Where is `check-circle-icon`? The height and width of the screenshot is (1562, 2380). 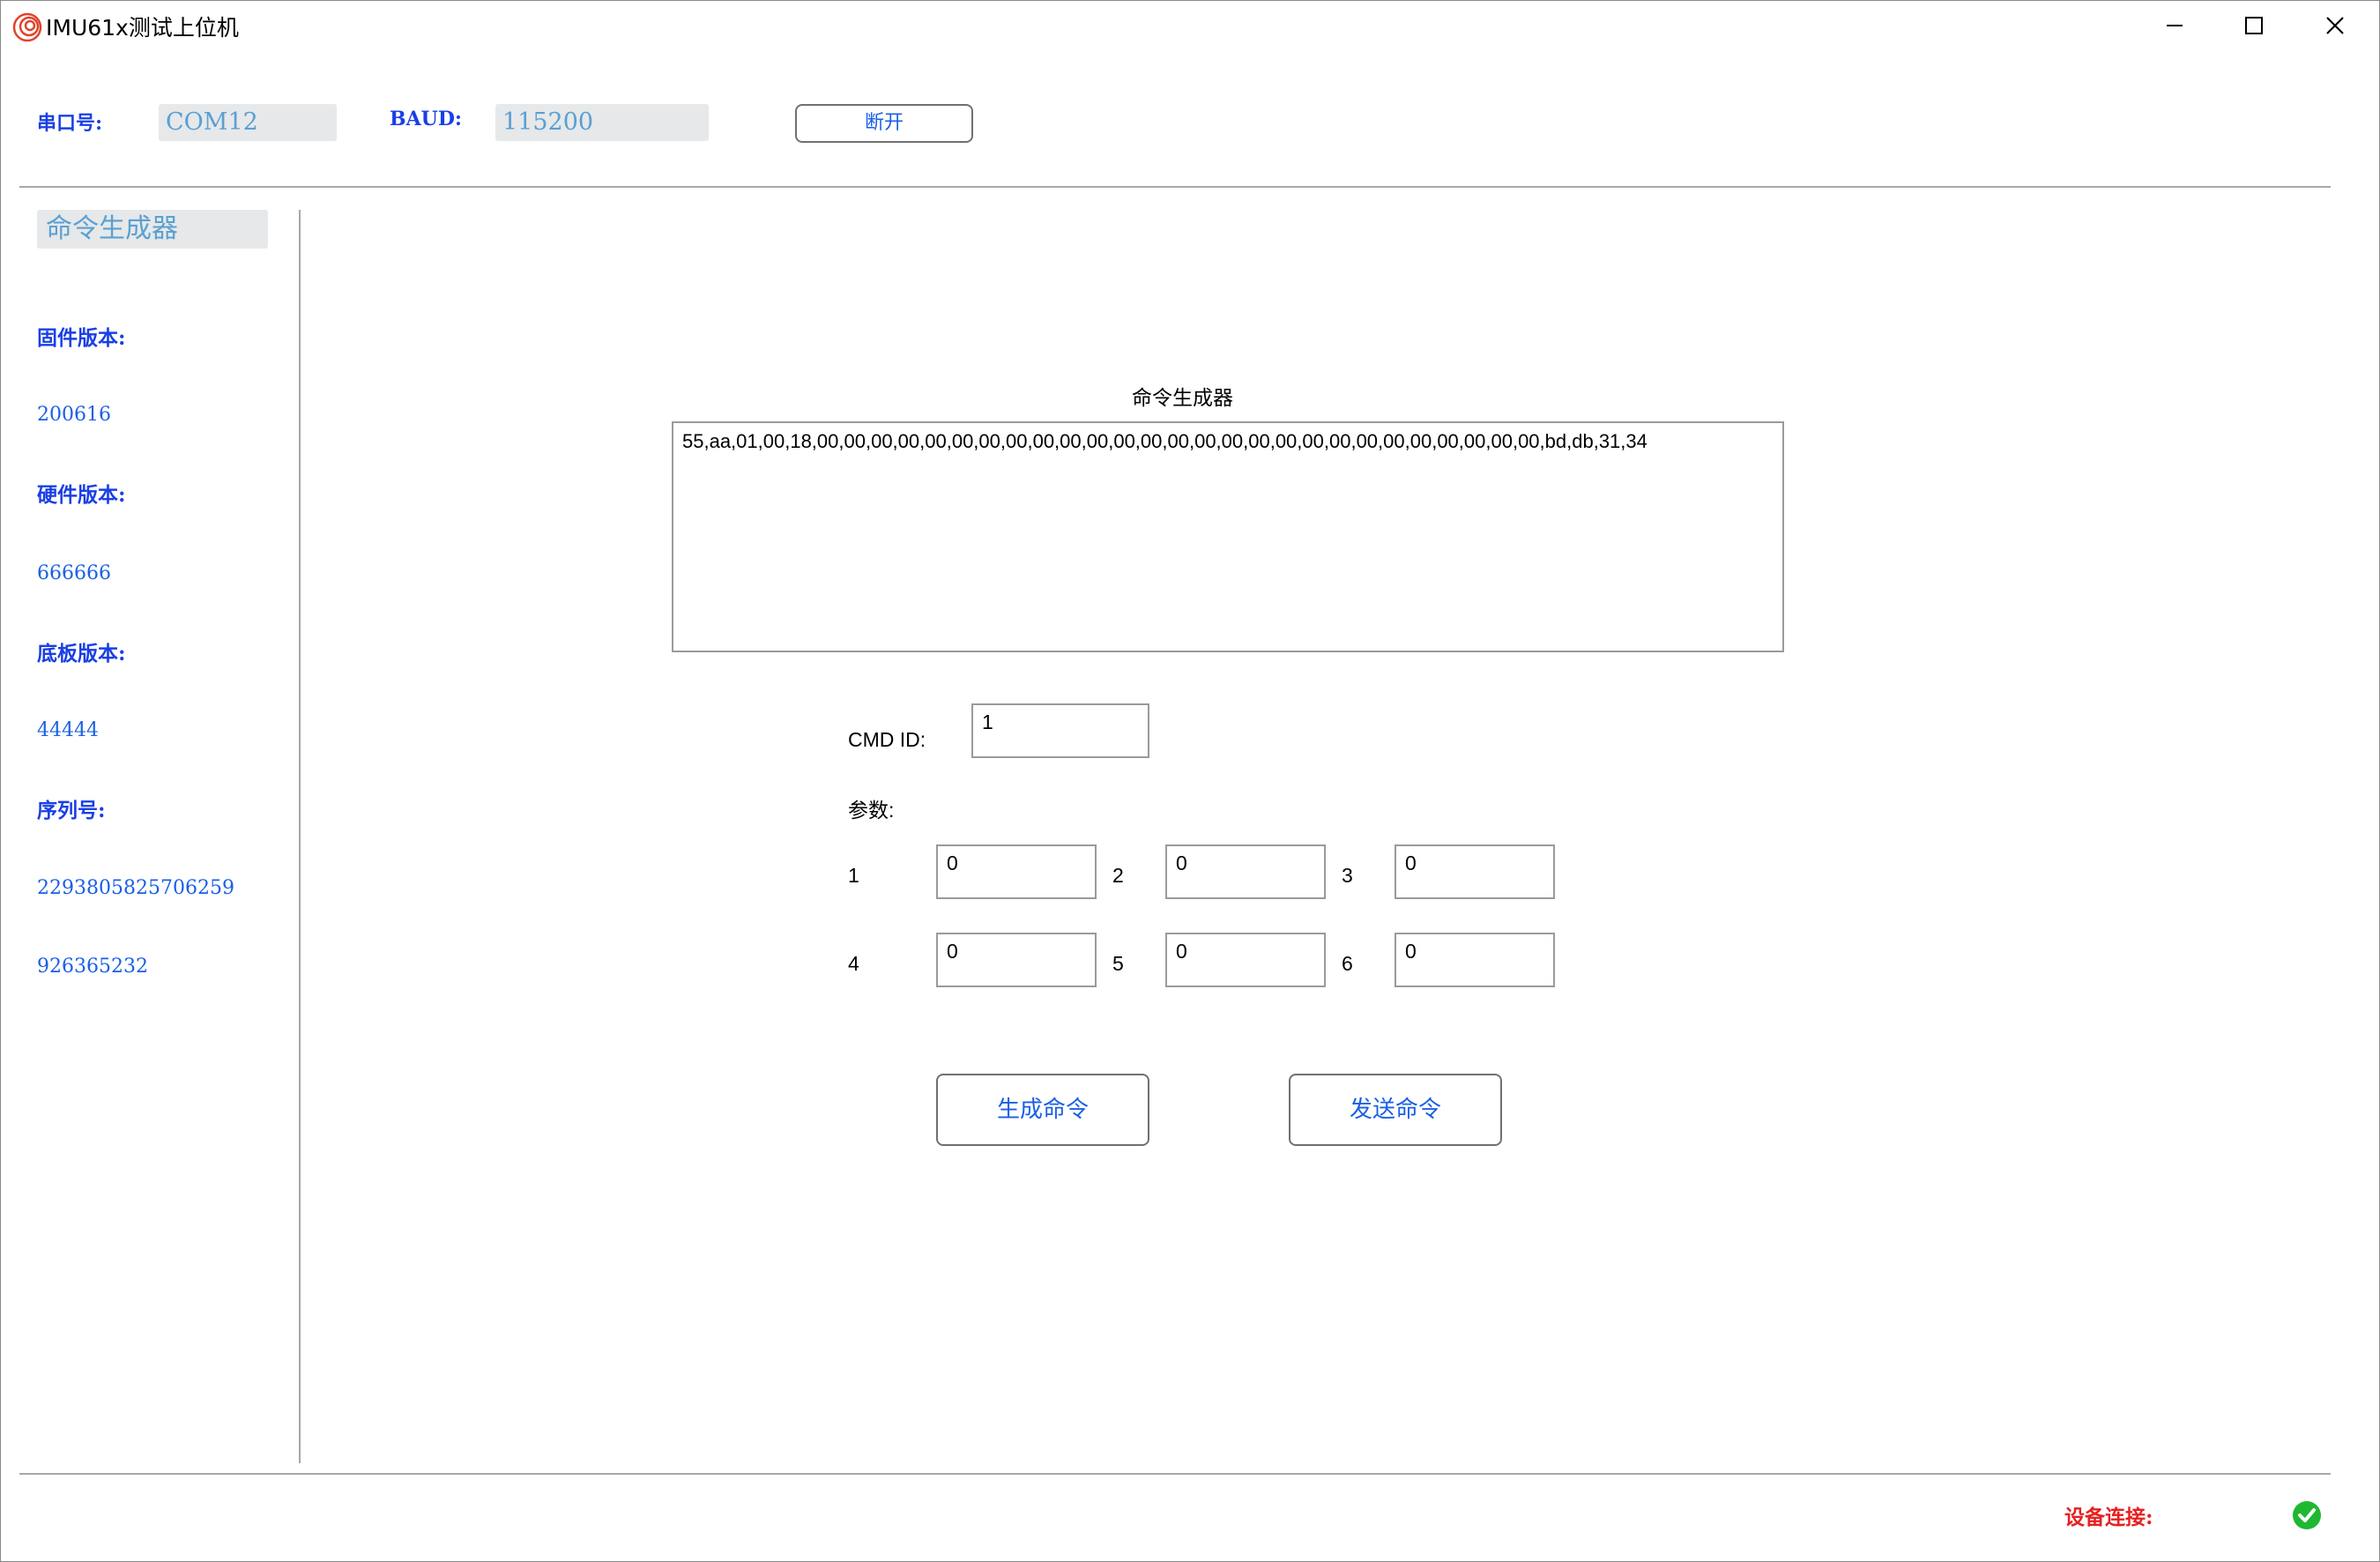
check-circle-icon is located at coordinates (2307, 1515).